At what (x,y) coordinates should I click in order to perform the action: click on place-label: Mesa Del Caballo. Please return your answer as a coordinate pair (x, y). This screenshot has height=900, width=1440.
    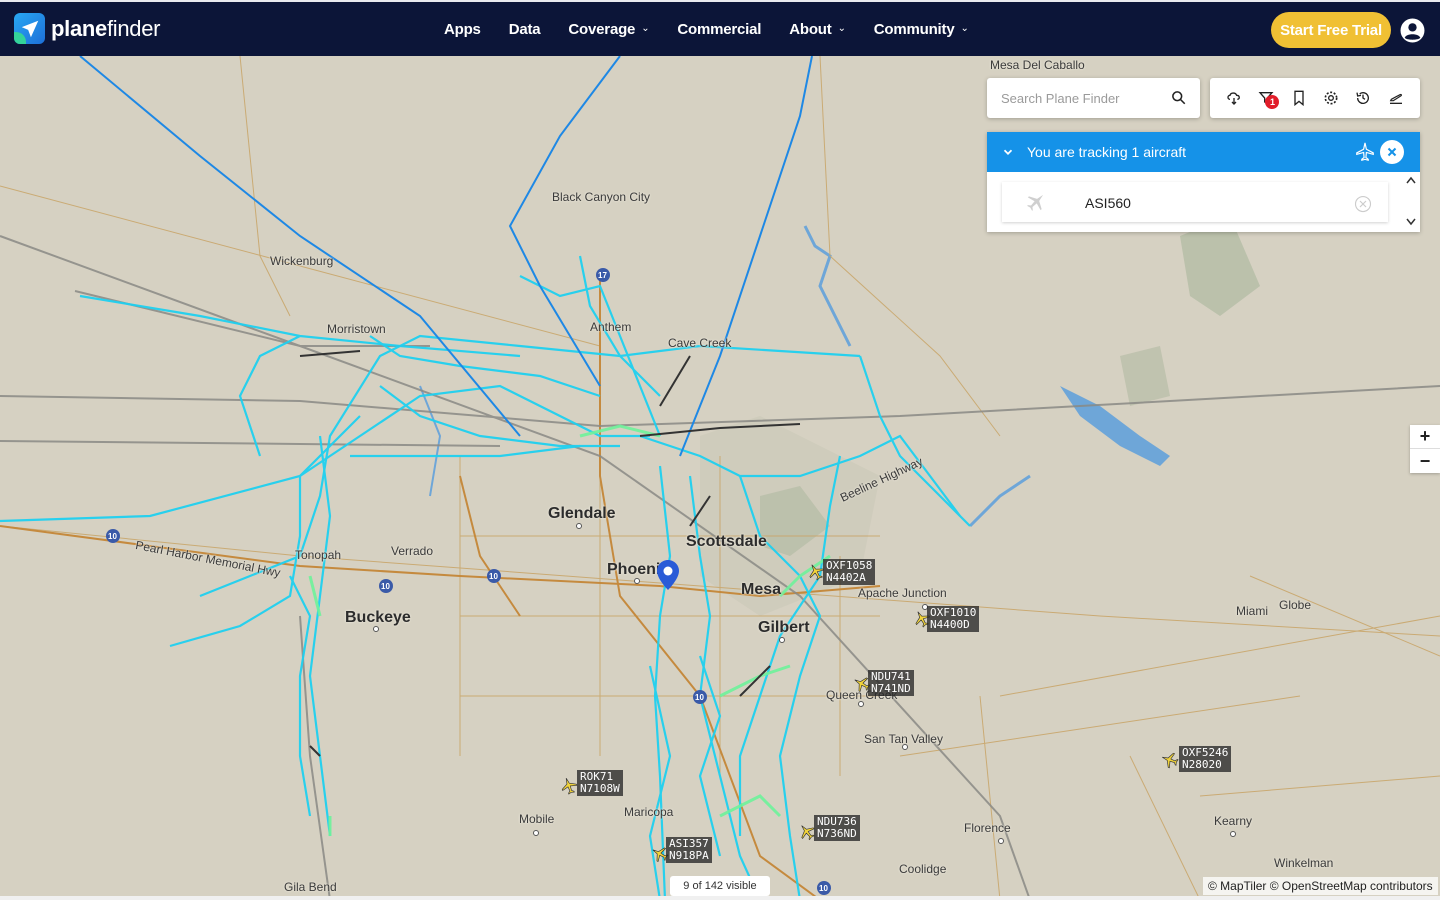
    Looking at the image, I should click on (1037, 65).